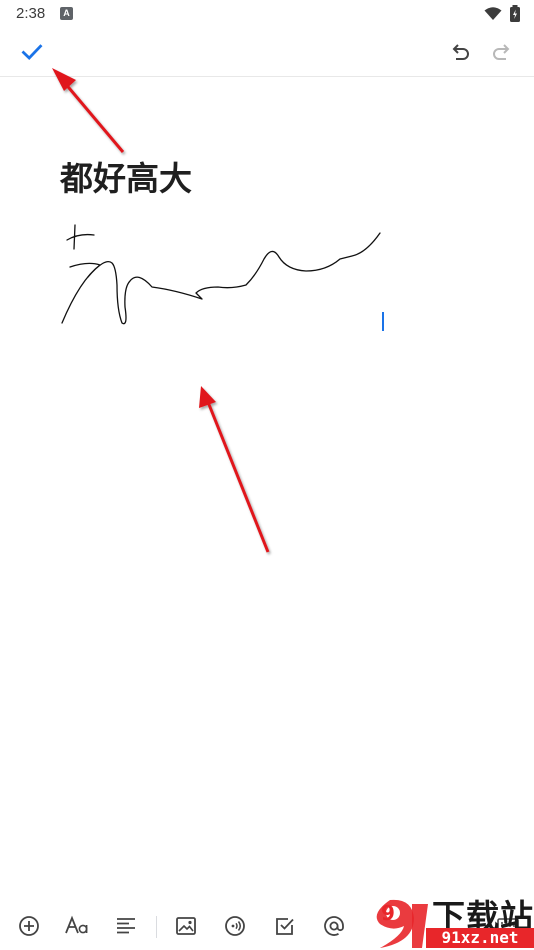 The width and height of the screenshot is (534, 950). I want to click on insert-image-button, so click(186, 926).